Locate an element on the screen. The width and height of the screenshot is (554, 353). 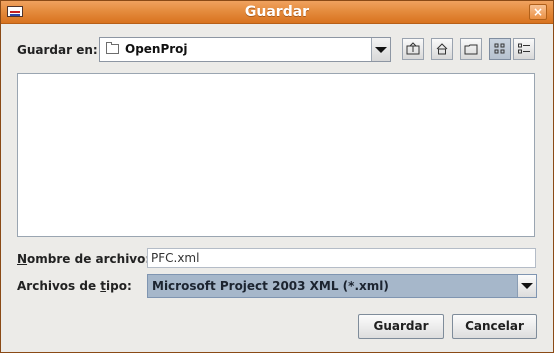
file-name-label: Nombre de archivo: is located at coordinates (83, 259).